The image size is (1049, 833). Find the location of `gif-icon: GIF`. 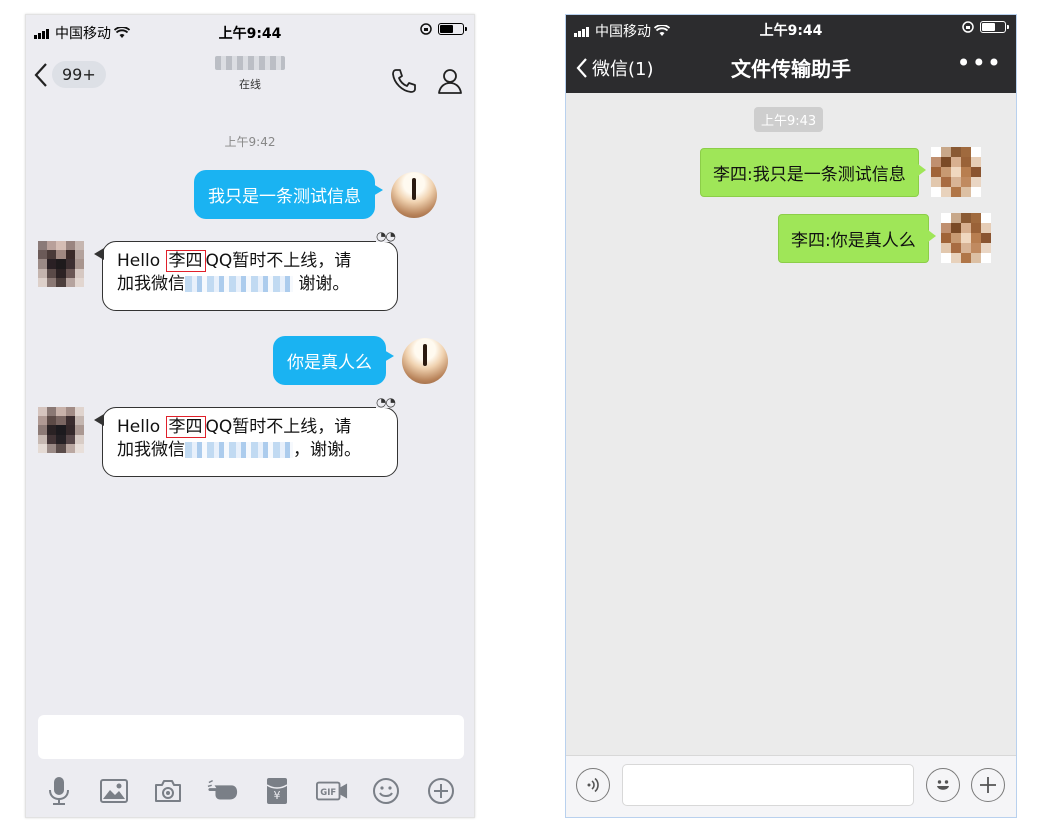

gif-icon: GIF is located at coordinates (331, 791).